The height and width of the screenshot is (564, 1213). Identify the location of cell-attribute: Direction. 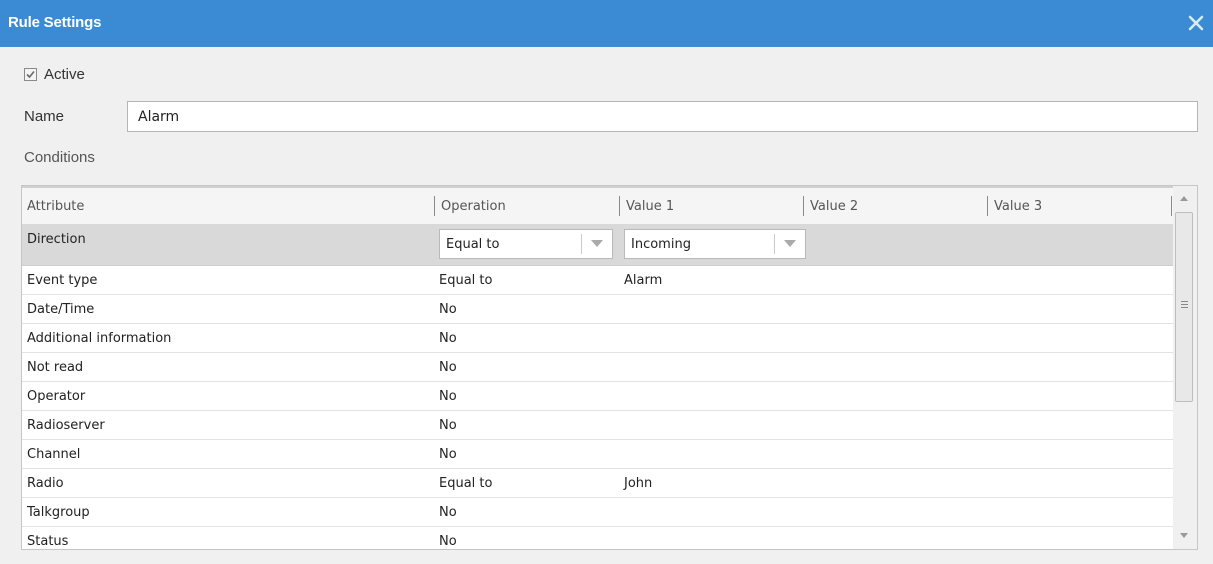
(56, 239).